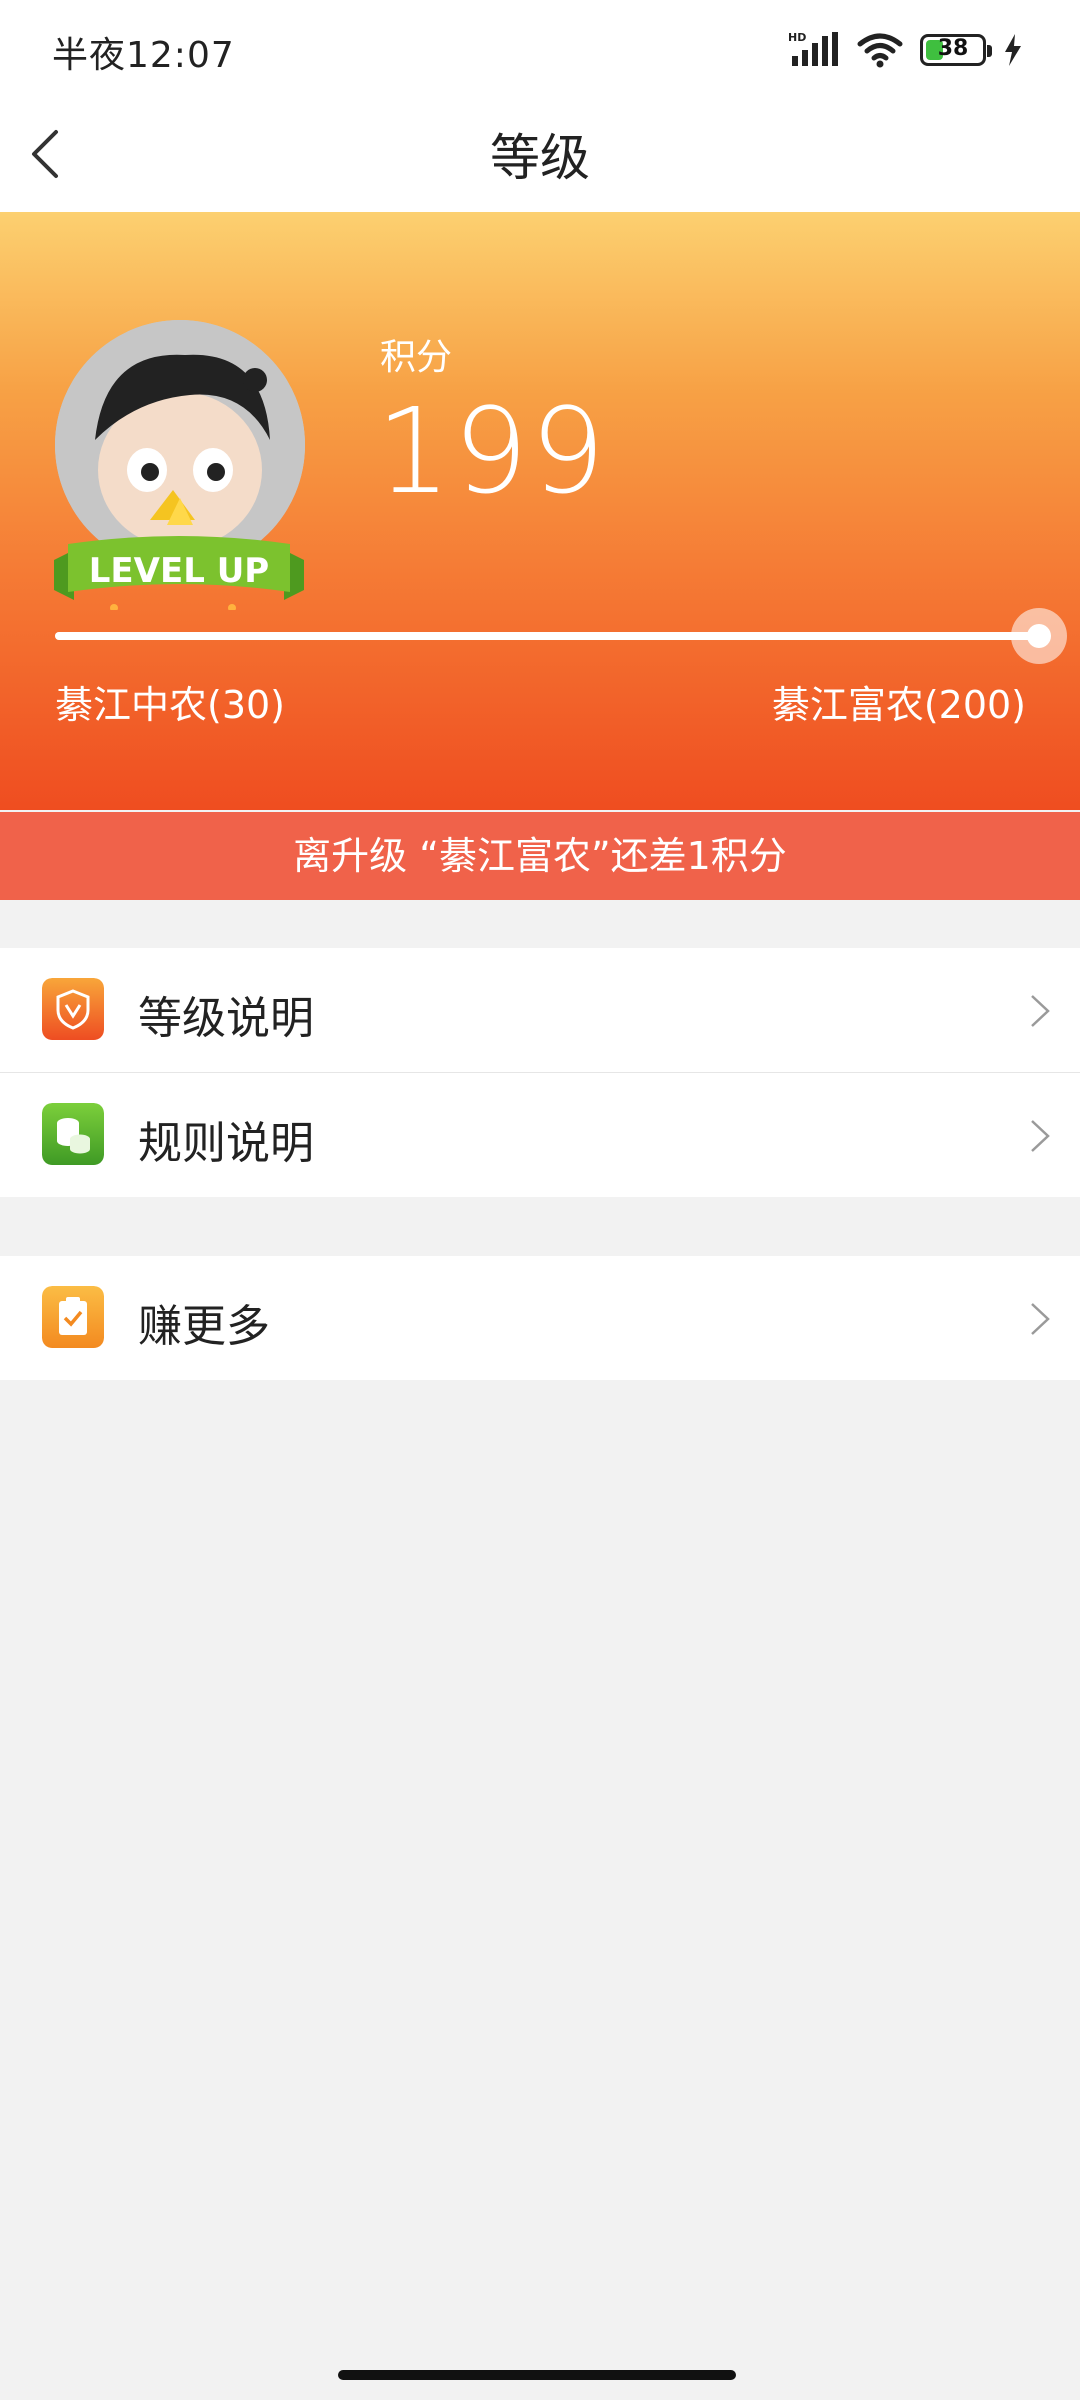 The height and width of the screenshot is (2400, 1080). Describe the element at coordinates (906, 50) in the screenshot. I see `status-icons: HD 38` at that location.